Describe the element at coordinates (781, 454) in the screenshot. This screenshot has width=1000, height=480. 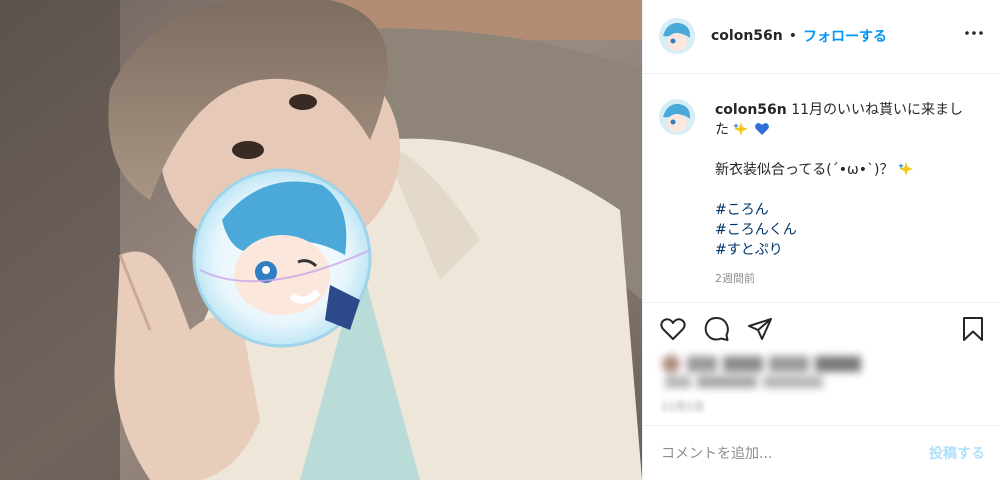
I see `comment-input` at that location.